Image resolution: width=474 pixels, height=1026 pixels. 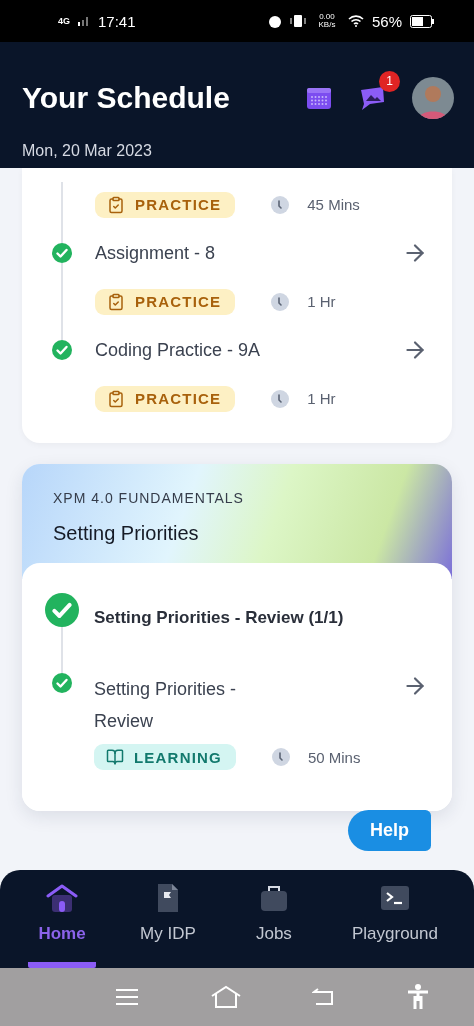 I want to click on item-title: Assignment - 8, so click(x=243, y=253).